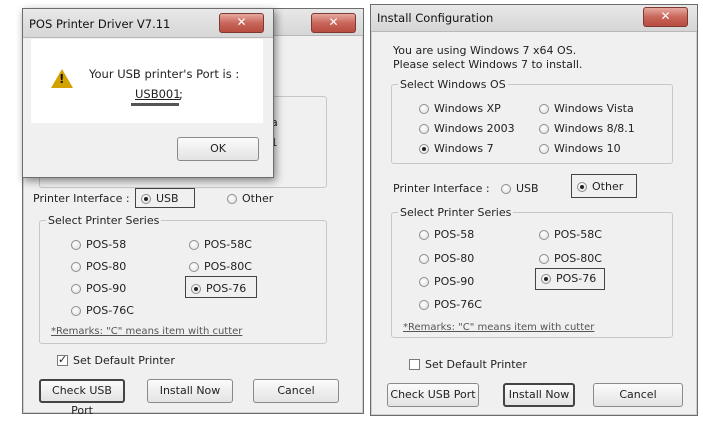  What do you see at coordinates (638, 395) in the screenshot?
I see `right-cancel-button: Cancel` at bounding box center [638, 395].